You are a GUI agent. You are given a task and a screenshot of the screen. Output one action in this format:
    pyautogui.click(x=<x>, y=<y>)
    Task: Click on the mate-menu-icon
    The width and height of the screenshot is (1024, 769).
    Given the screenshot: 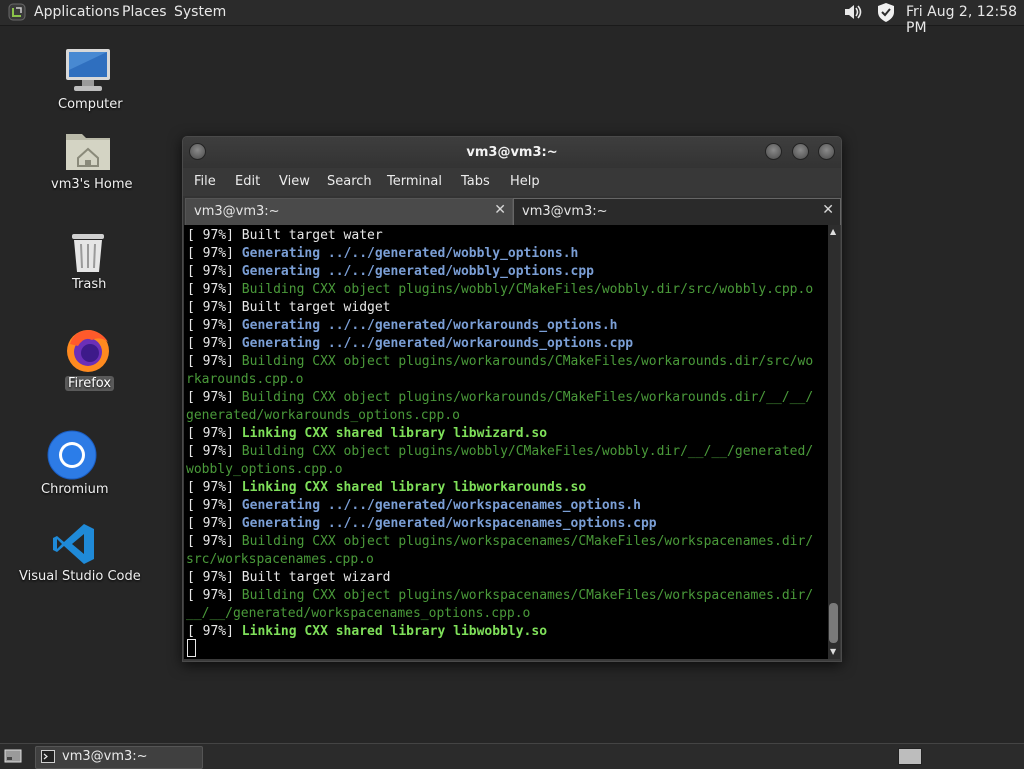 What is the action you would take?
    pyautogui.click(x=17, y=12)
    